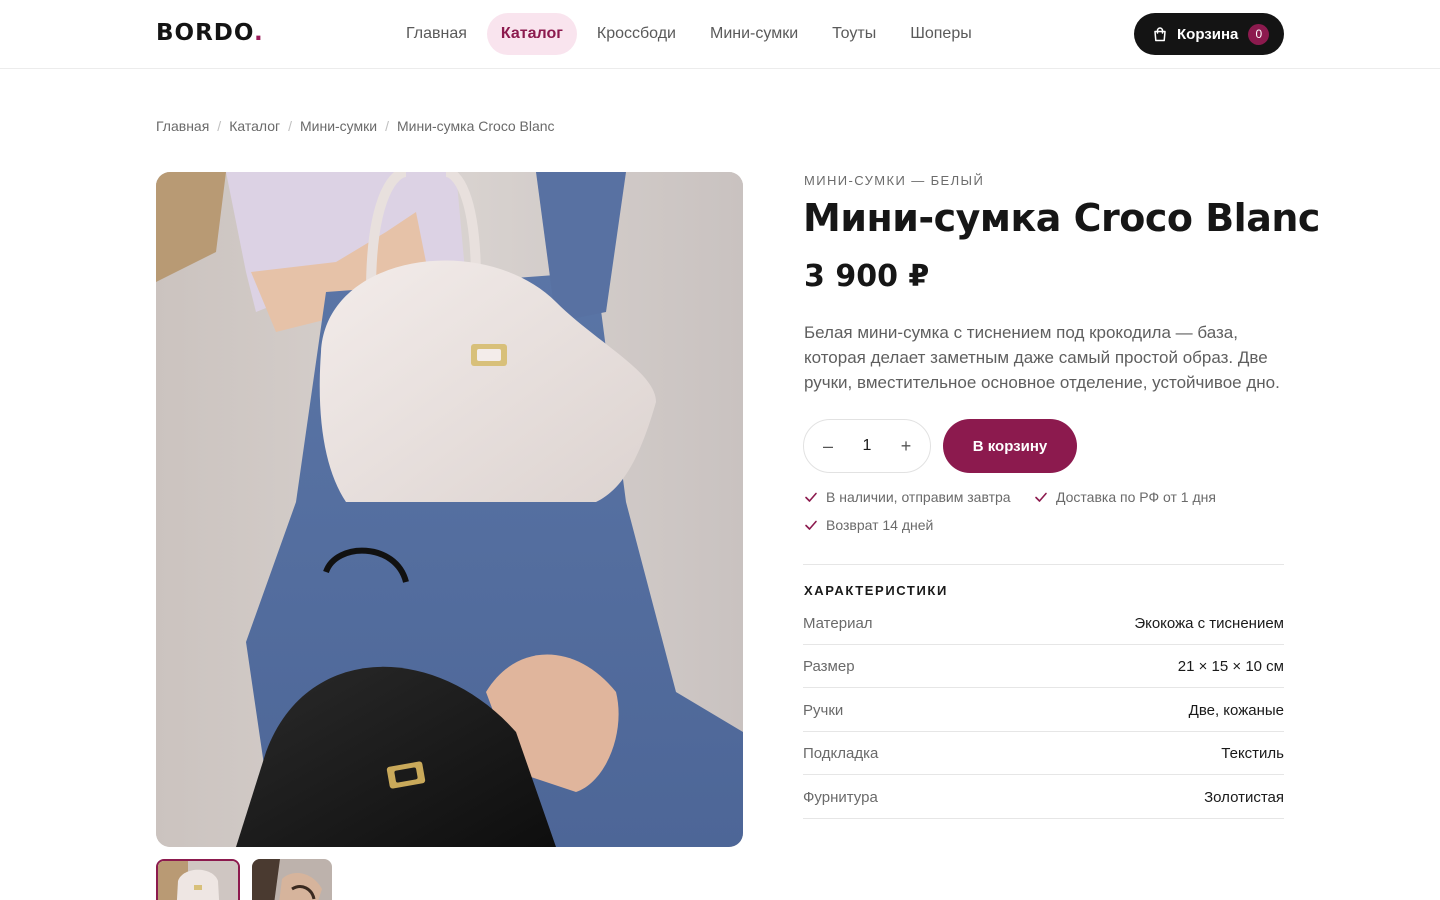  What do you see at coordinates (1160, 34) in the screenshot?
I see `shopping-bag-icon` at bounding box center [1160, 34].